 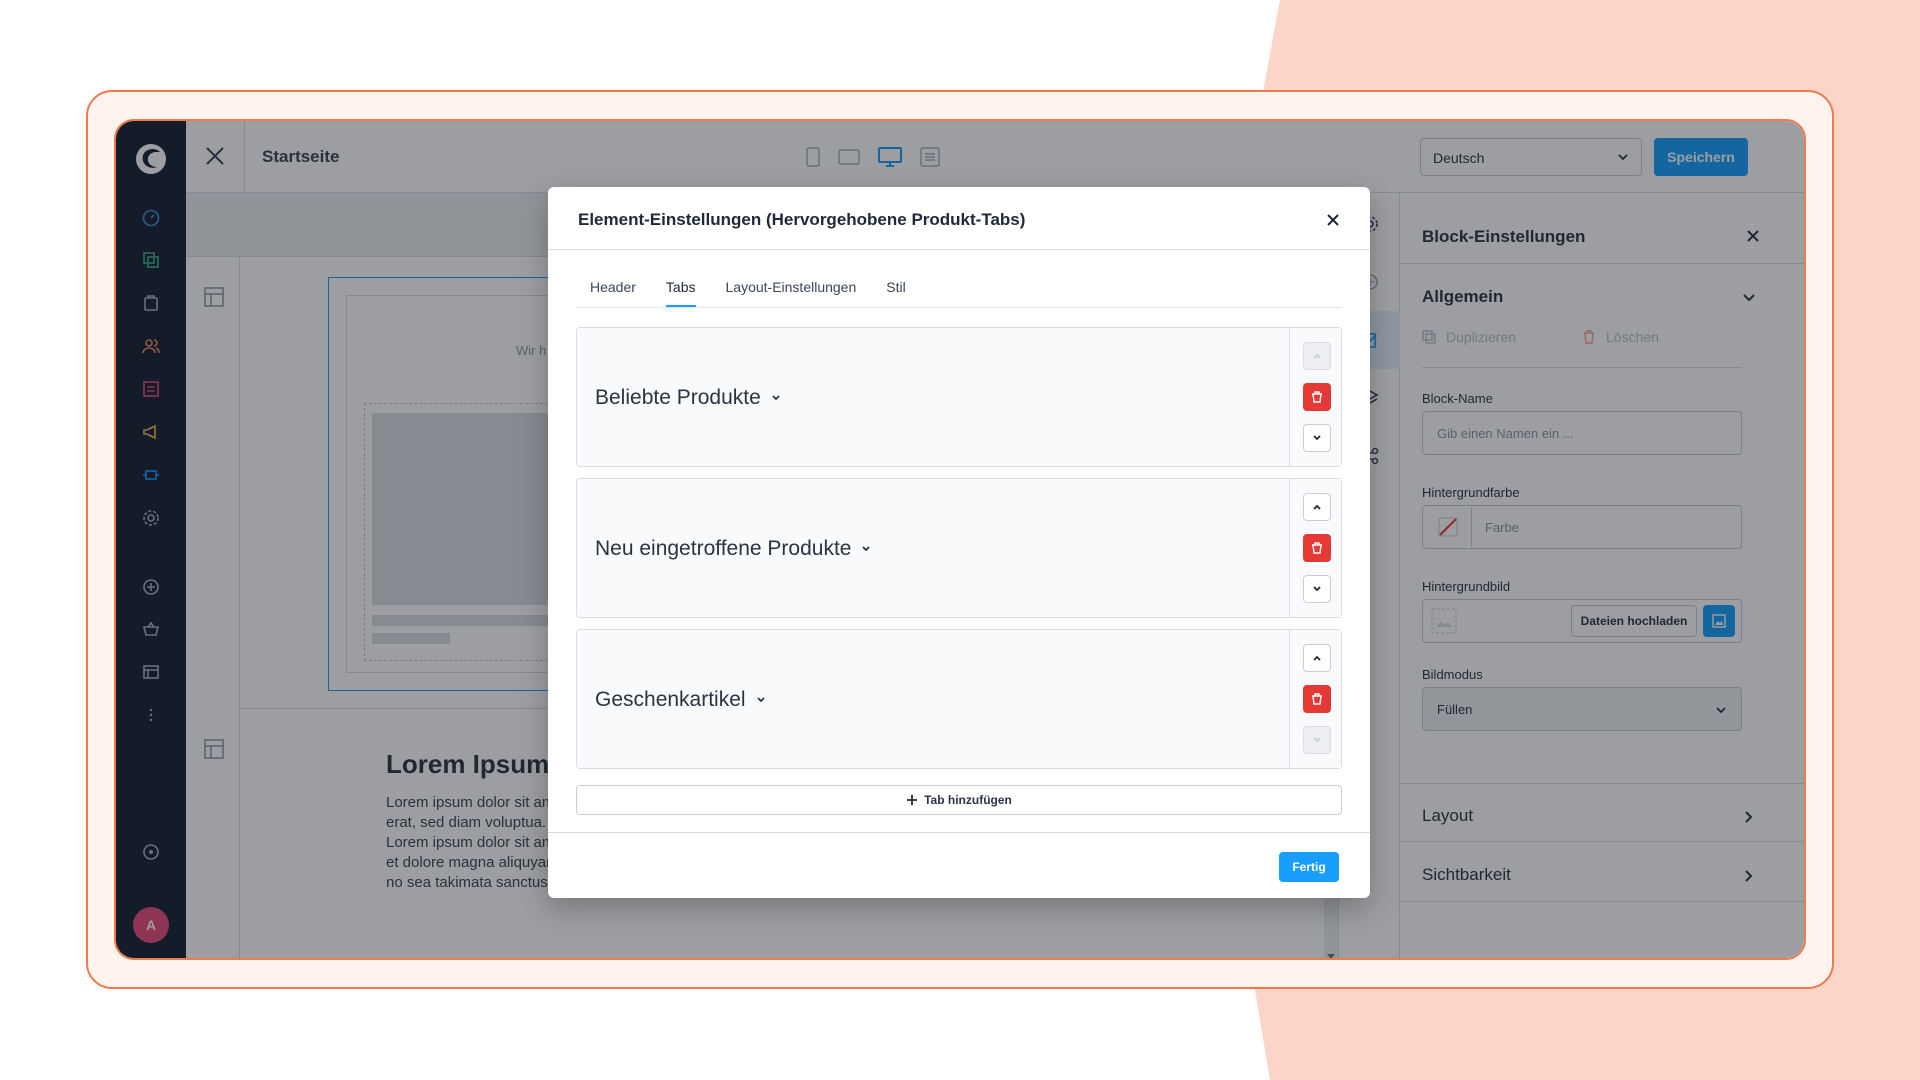 What do you see at coordinates (723, 548) in the screenshot?
I see `product-tab-name: Neu eingetroffene Produkte` at bounding box center [723, 548].